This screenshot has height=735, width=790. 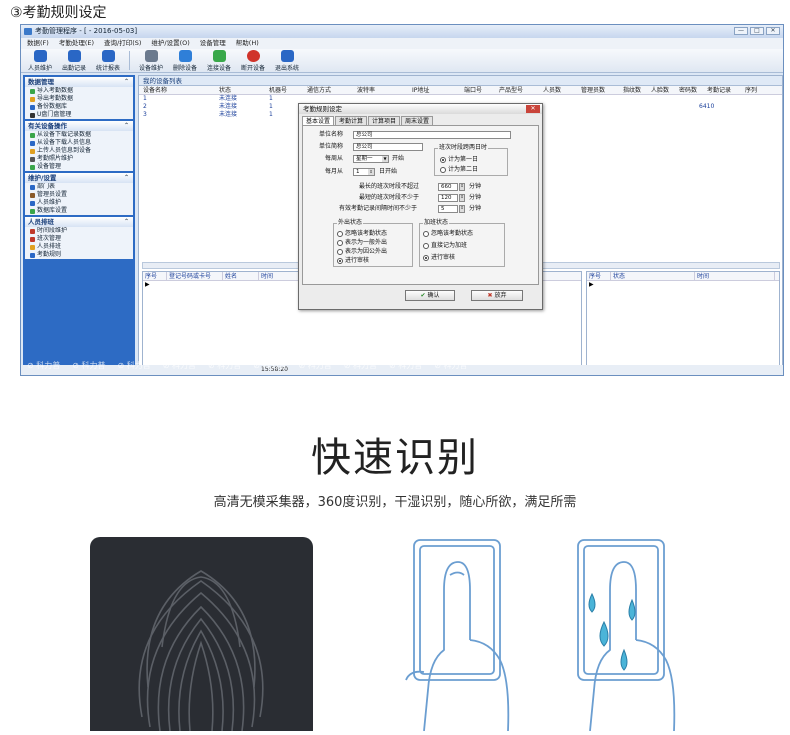 What do you see at coordinates (28, 31) in the screenshot?
I see `app-icon` at bounding box center [28, 31].